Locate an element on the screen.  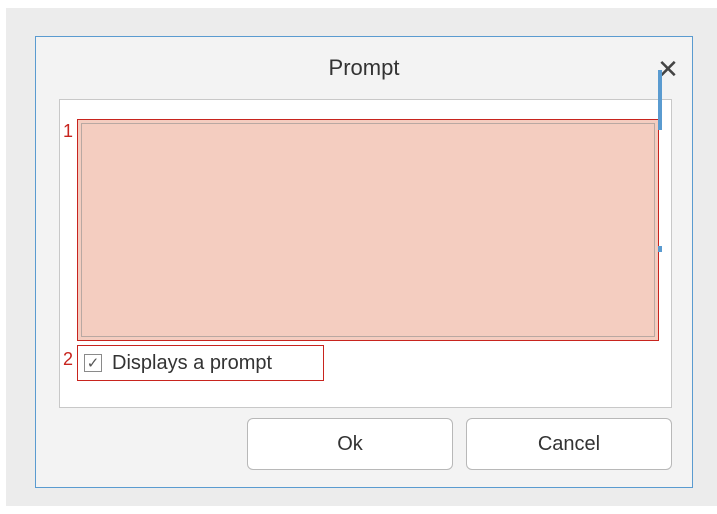
background-top is located at coordinates (358, 4).